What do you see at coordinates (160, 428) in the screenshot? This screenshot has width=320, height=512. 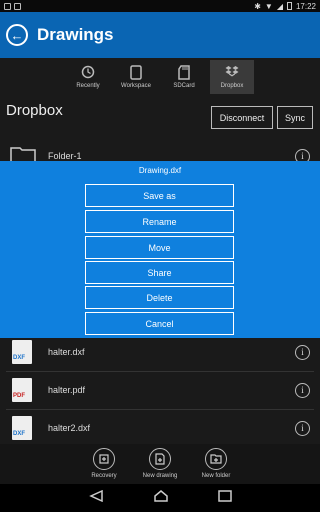 I see `list-item: DXF halter2.dxf i` at bounding box center [160, 428].